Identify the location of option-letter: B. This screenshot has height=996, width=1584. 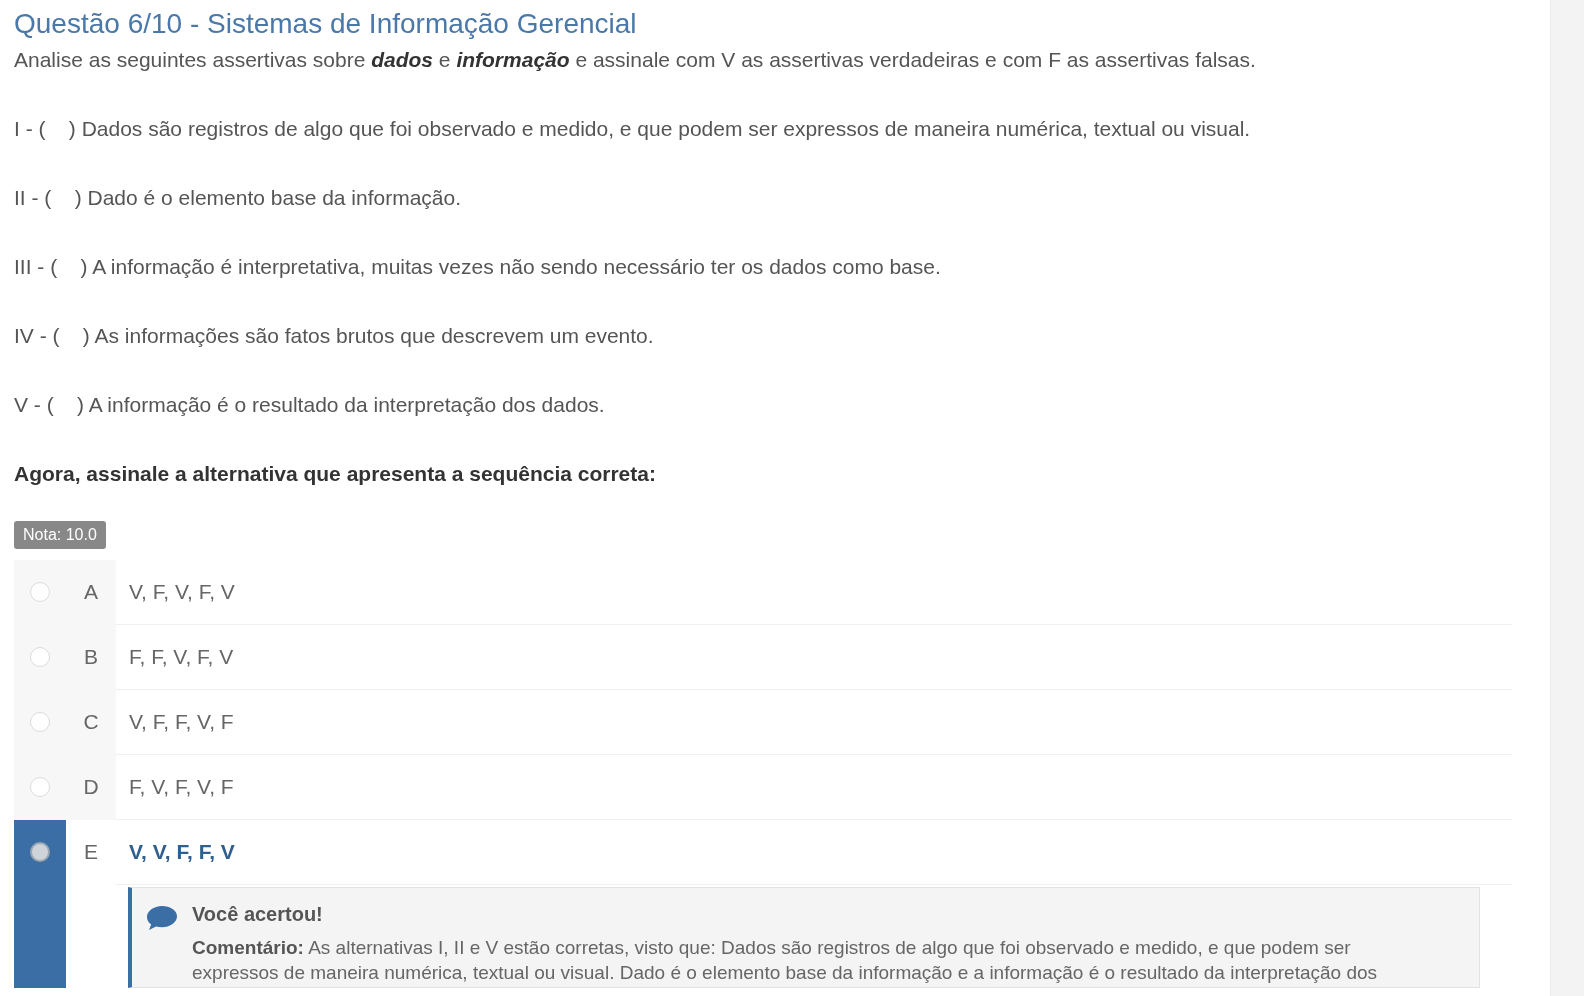
(91, 657).